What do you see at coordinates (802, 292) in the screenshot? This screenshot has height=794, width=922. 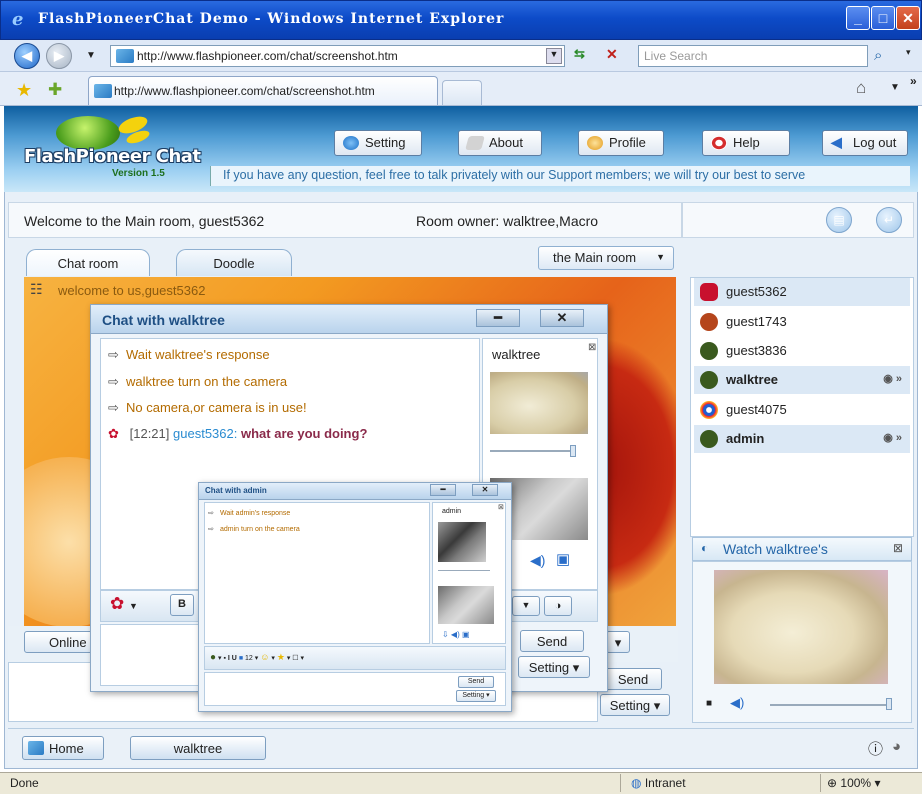 I see `user-item-guest5362: guest5362` at bounding box center [802, 292].